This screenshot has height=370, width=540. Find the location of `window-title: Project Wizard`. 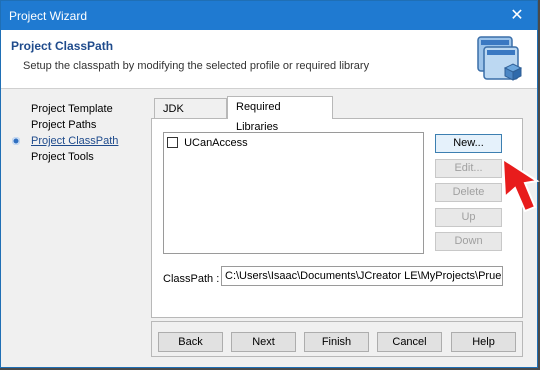

window-title: Project Wizard is located at coordinates (48, 16).